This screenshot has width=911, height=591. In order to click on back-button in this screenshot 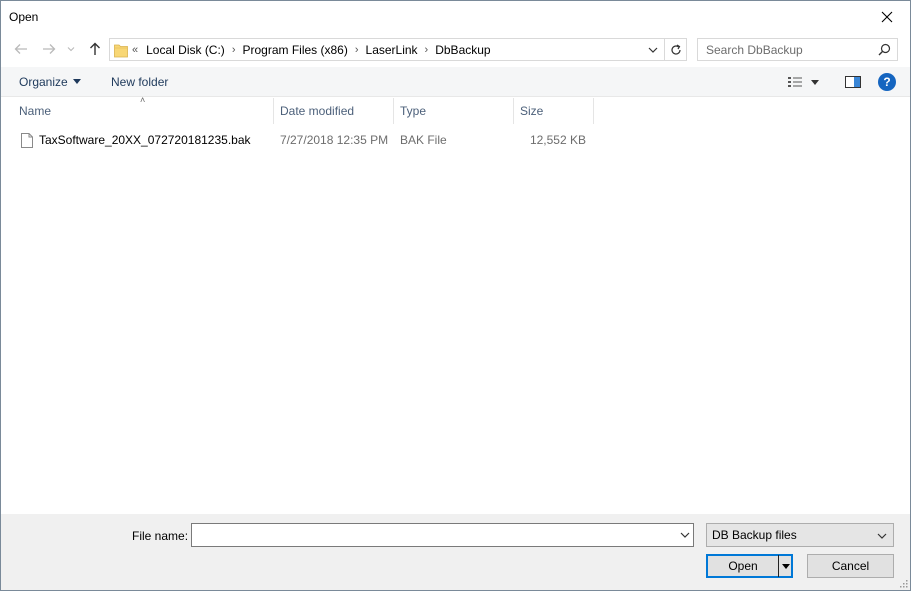, I will do `click(21, 49)`.